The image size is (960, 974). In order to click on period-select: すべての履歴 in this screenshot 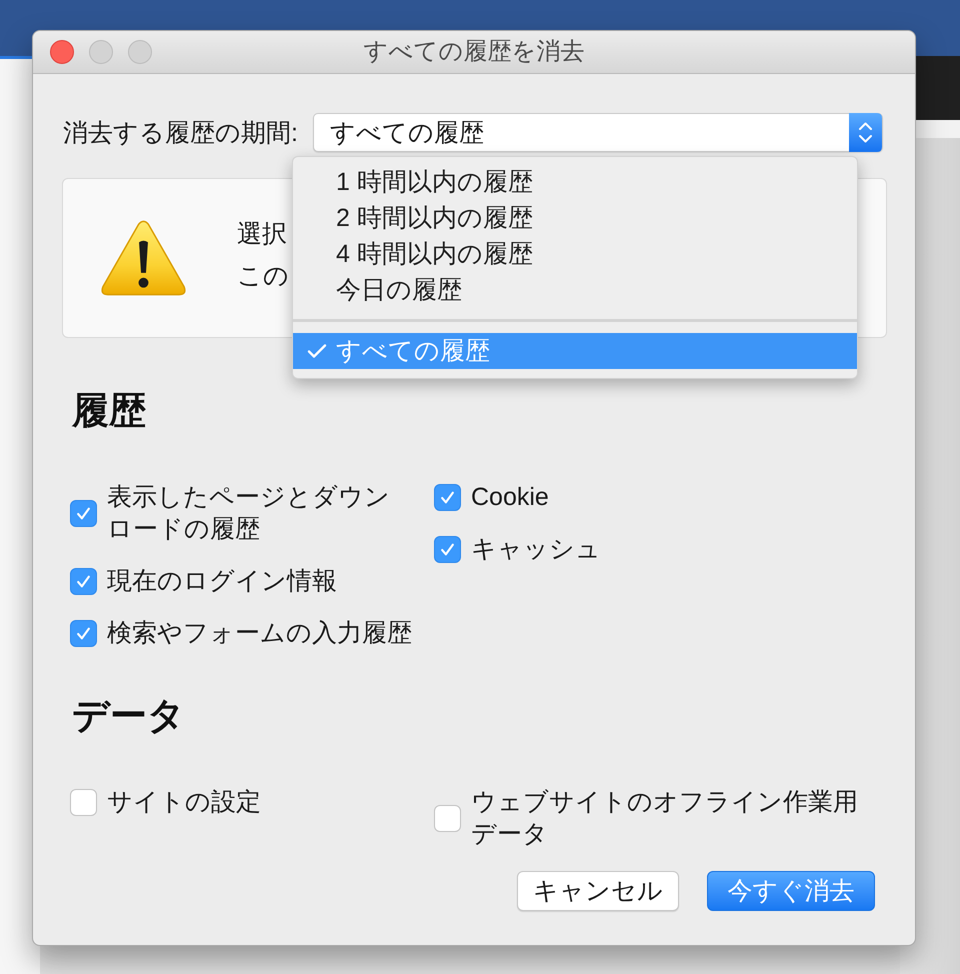, I will do `click(597, 132)`.